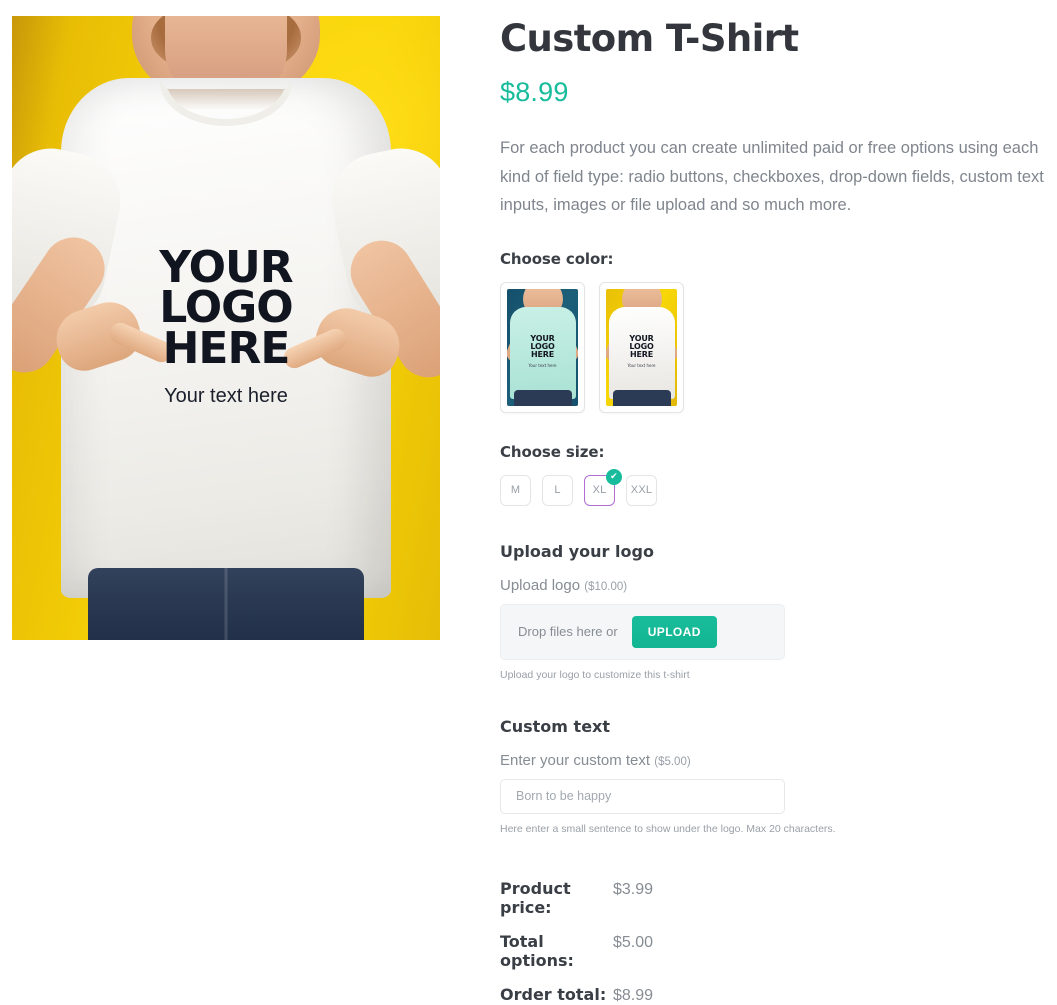 The image size is (1057, 1005). What do you see at coordinates (778, 487) in the screenshot?
I see `size-option-list: M L XL ✔ XXL` at bounding box center [778, 487].